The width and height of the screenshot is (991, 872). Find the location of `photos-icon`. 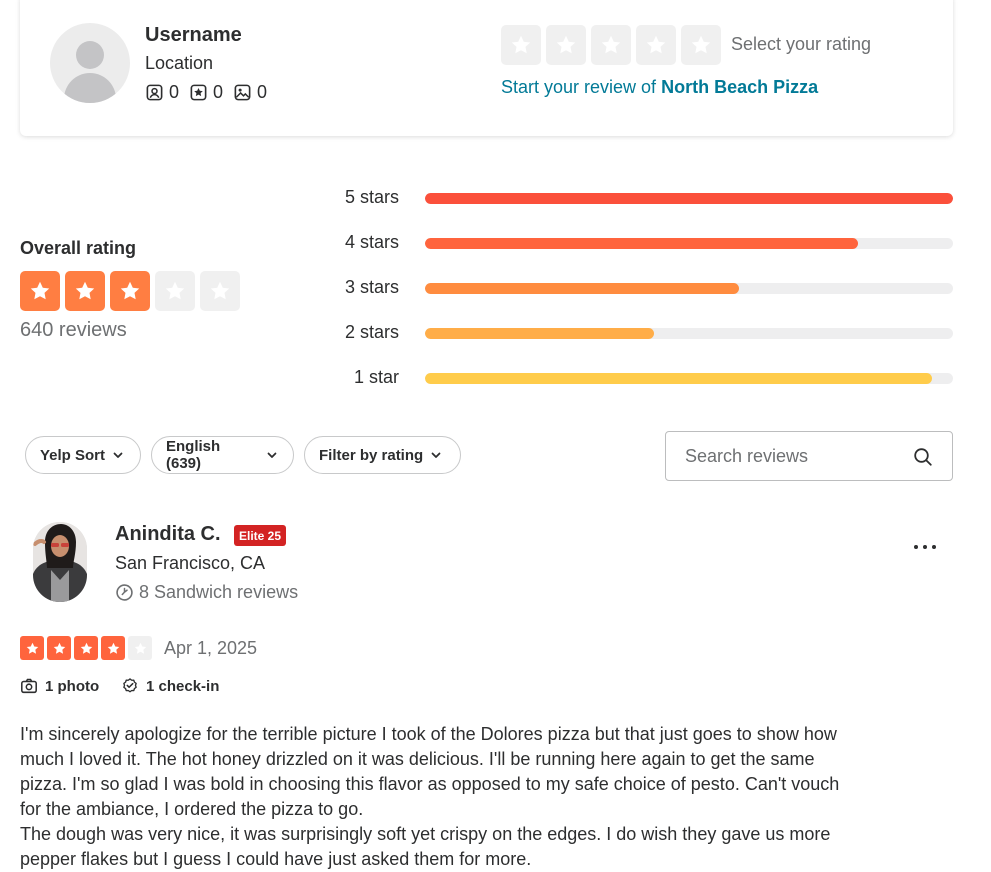

photos-icon is located at coordinates (242, 92).